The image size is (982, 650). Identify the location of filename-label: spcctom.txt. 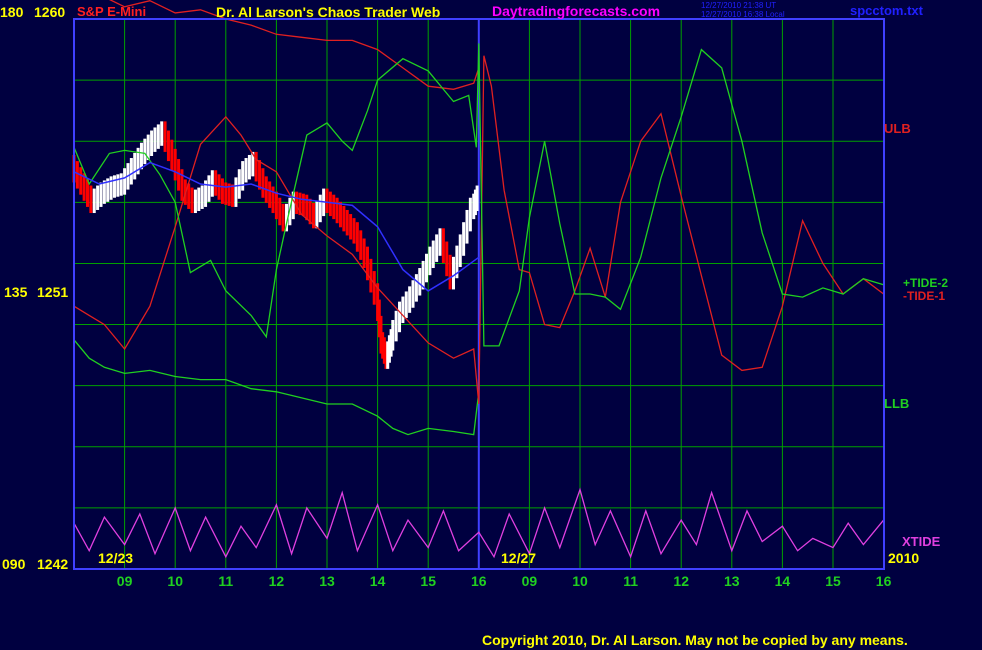
(887, 10).